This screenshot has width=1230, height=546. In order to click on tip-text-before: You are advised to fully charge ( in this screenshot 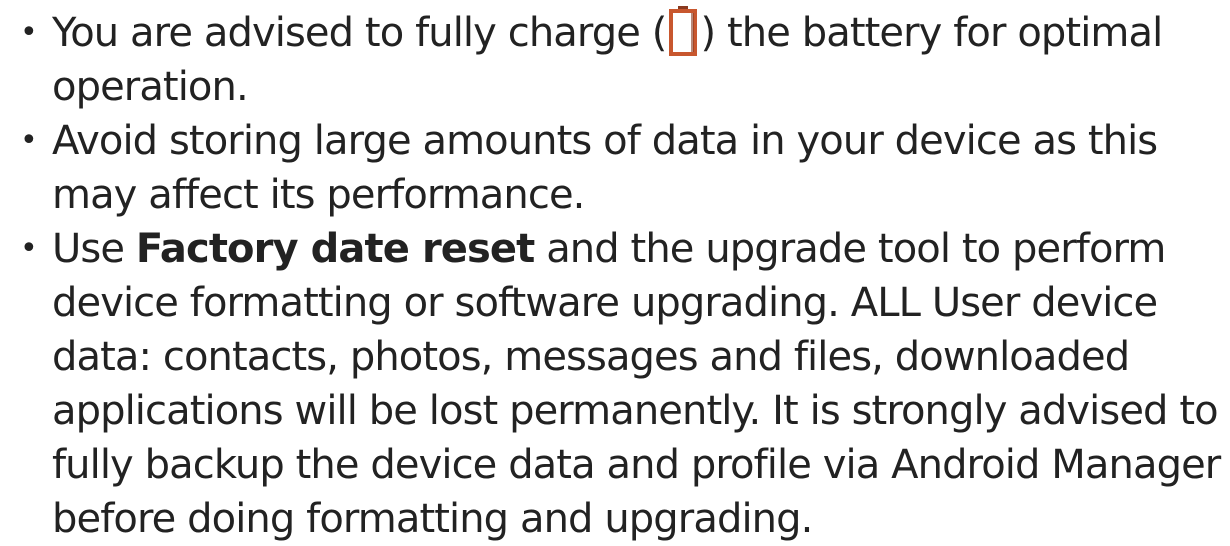, I will do `click(359, 33)`.